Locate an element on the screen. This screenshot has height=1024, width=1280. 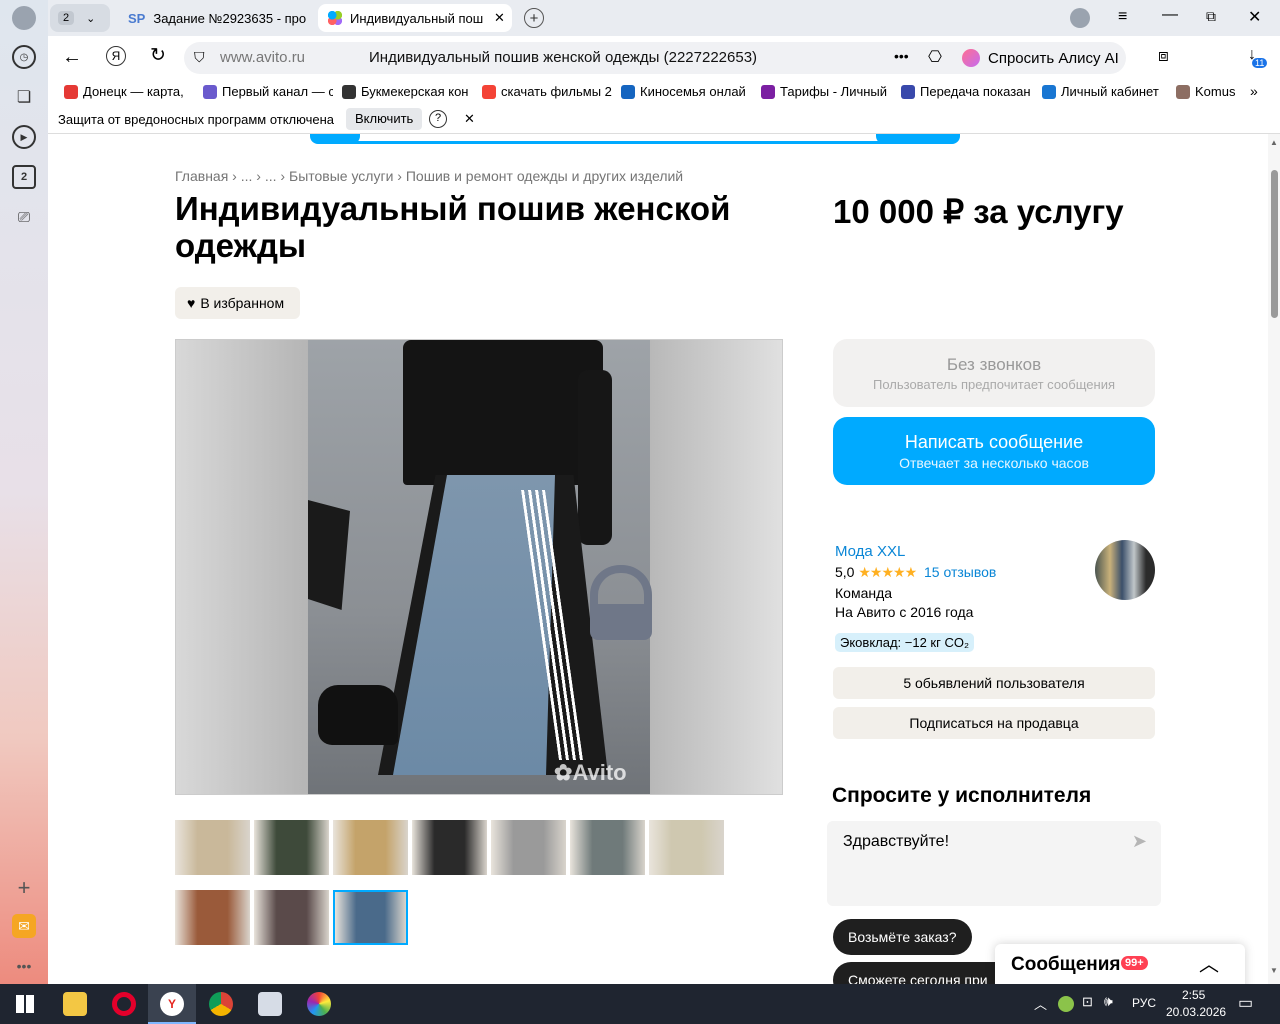
clock-time: 2:55 is located at coordinates (1193, 995).